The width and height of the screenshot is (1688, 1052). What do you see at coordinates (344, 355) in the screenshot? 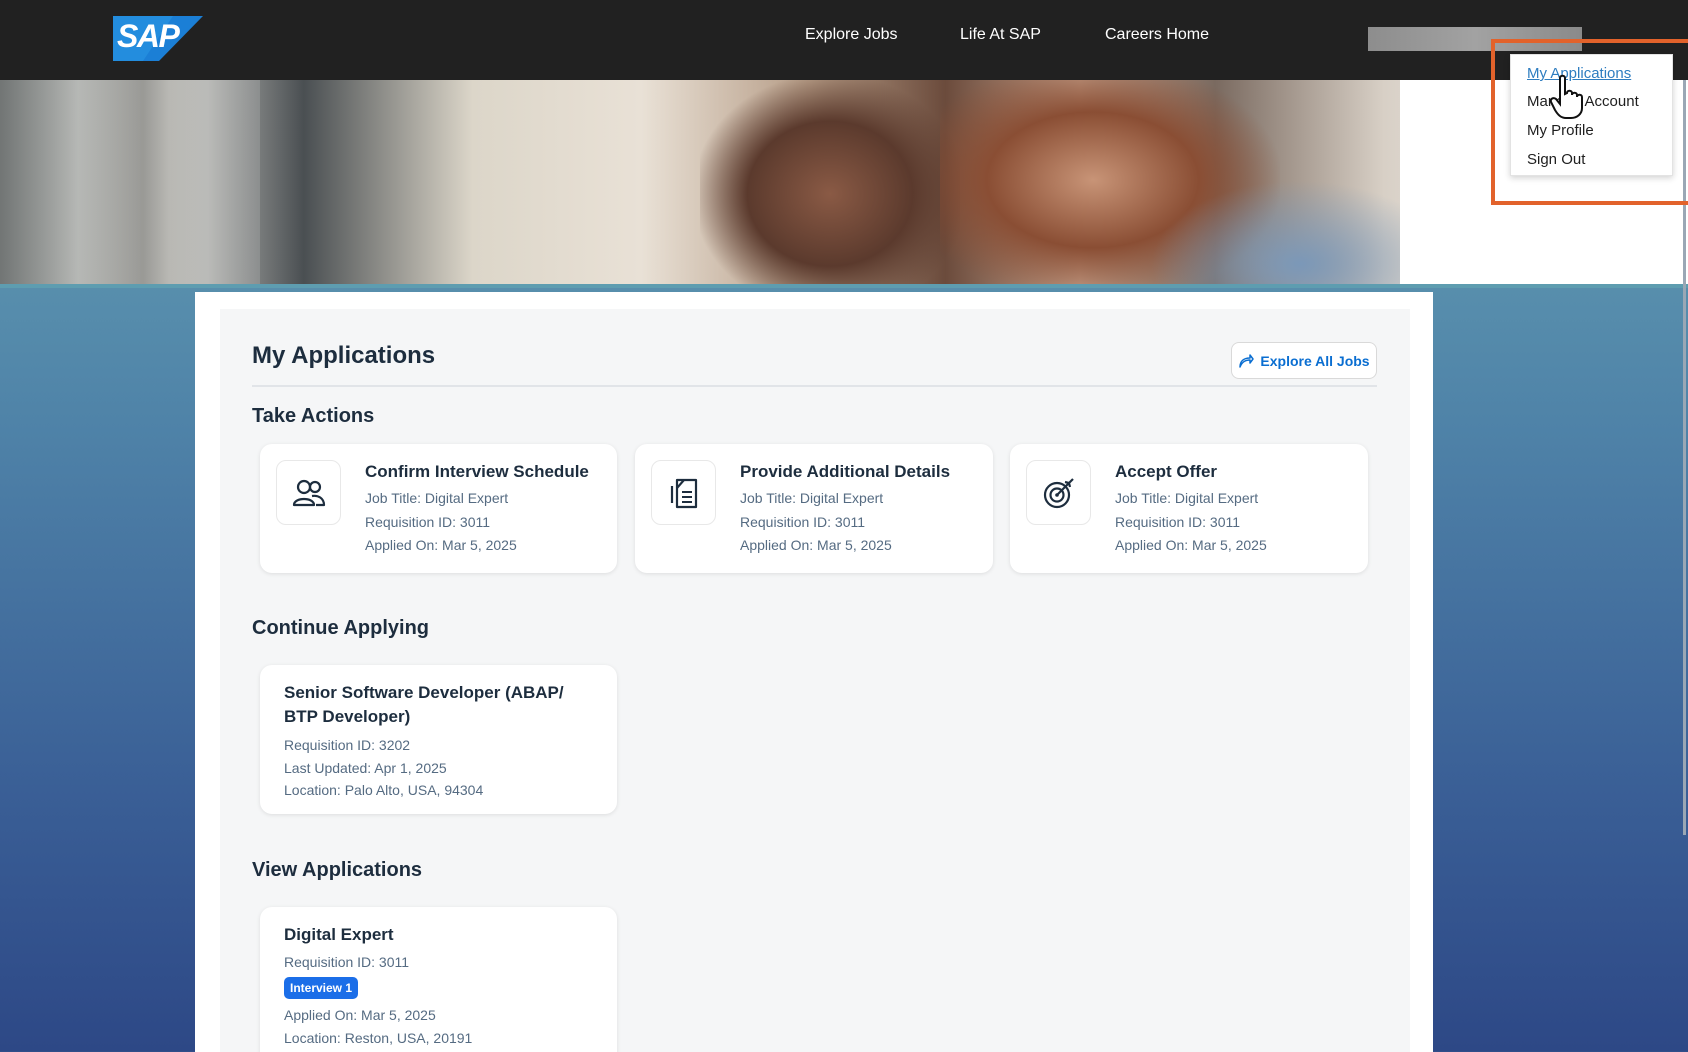
I see `page-title: My Applications` at bounding box center [344, 355].